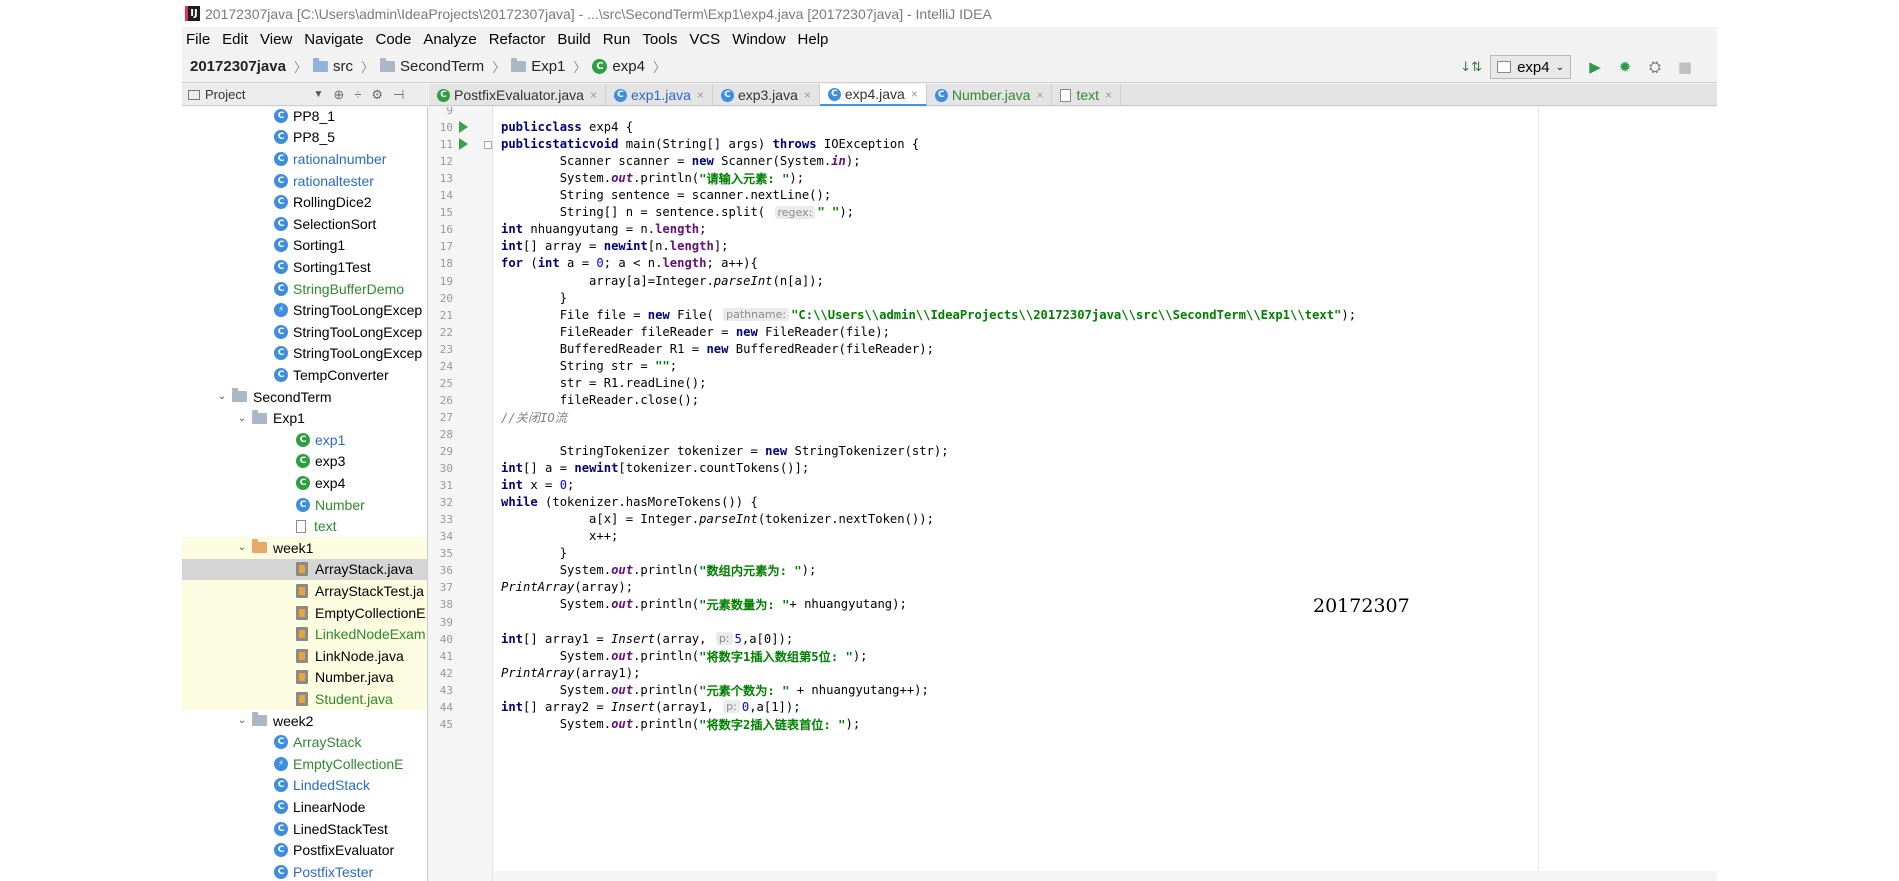 This screenshot has height=881, width=1899. I want to click on tree-item: ⌄ Exp1, so click(304, 418).